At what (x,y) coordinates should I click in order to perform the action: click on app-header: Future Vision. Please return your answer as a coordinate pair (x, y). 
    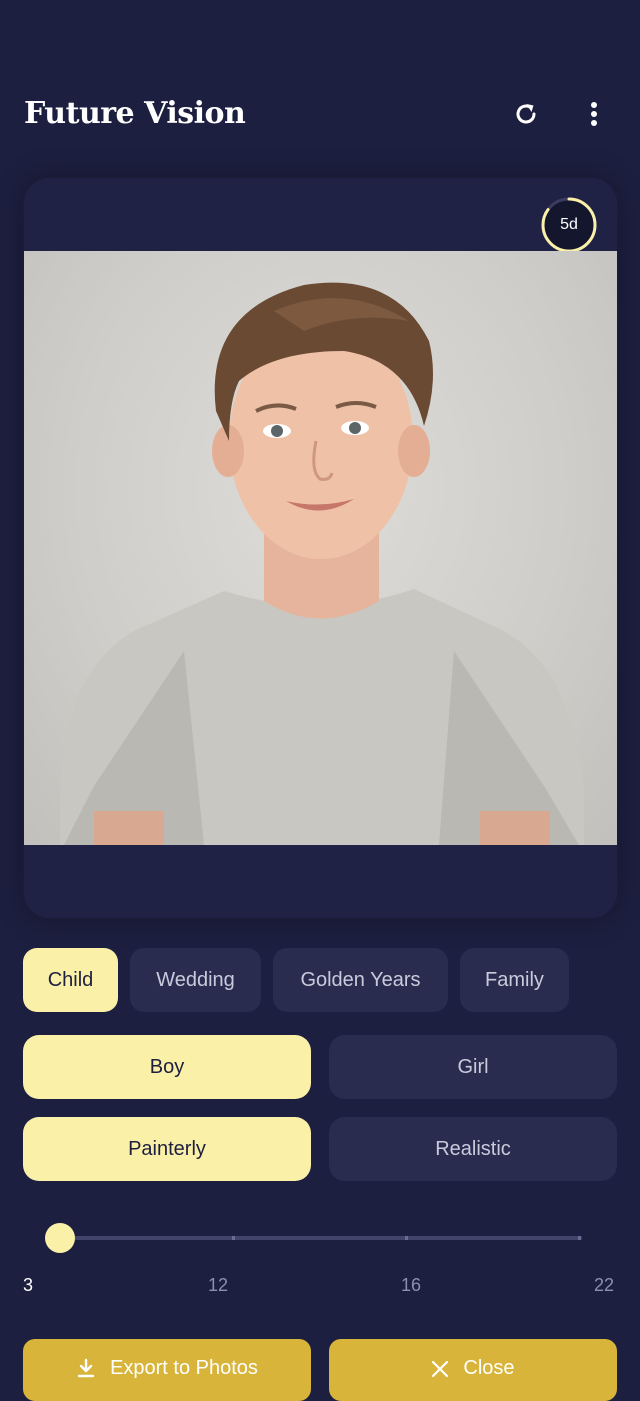
    Looking at the image, I should click on (320, 85).